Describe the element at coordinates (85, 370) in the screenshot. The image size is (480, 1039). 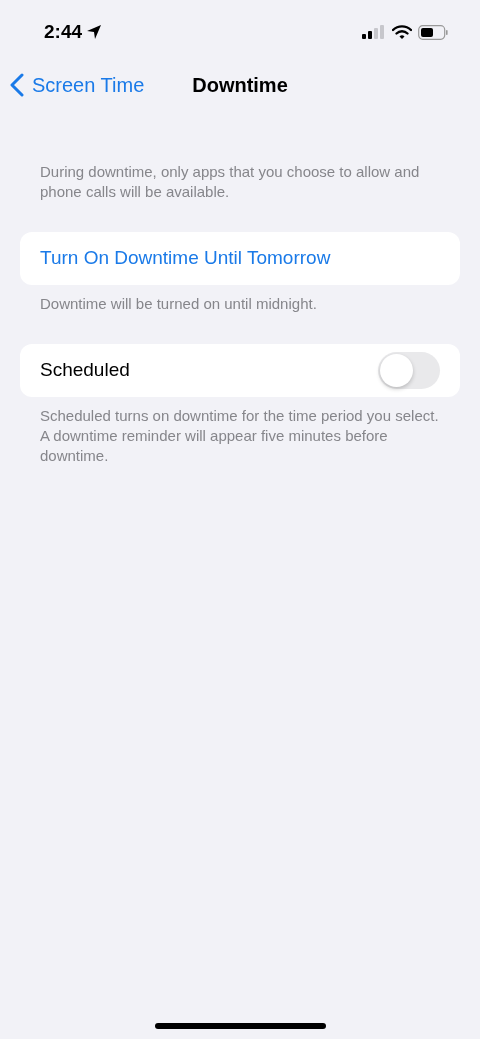
I see `row-label: Scheduled` at that location.